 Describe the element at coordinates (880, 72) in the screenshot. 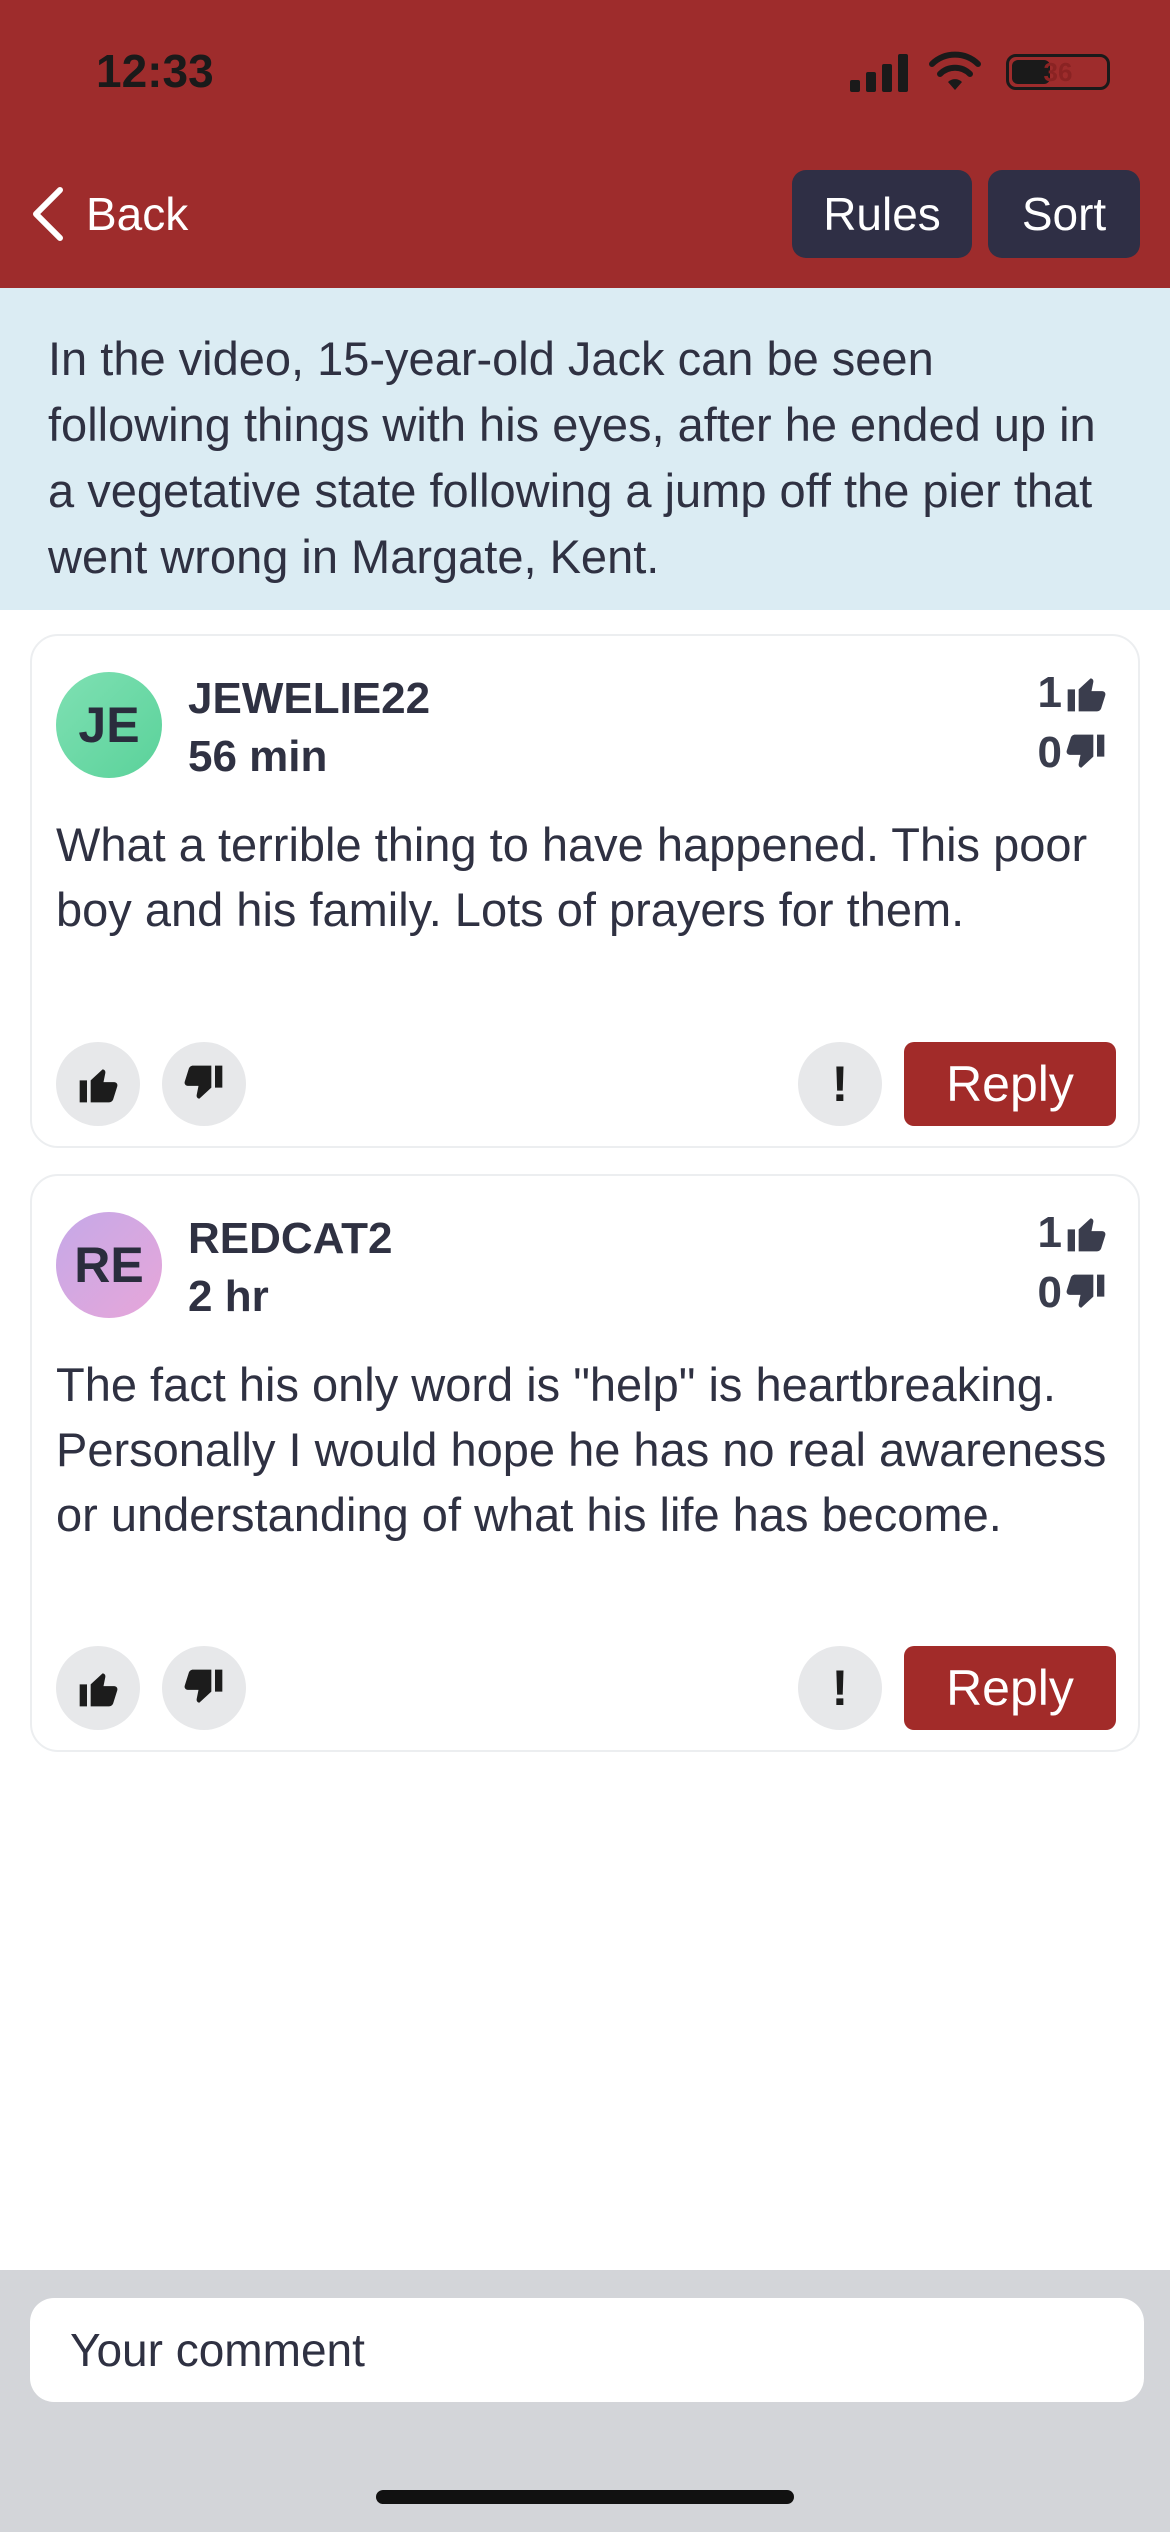

I see `signal-icon` at that location.